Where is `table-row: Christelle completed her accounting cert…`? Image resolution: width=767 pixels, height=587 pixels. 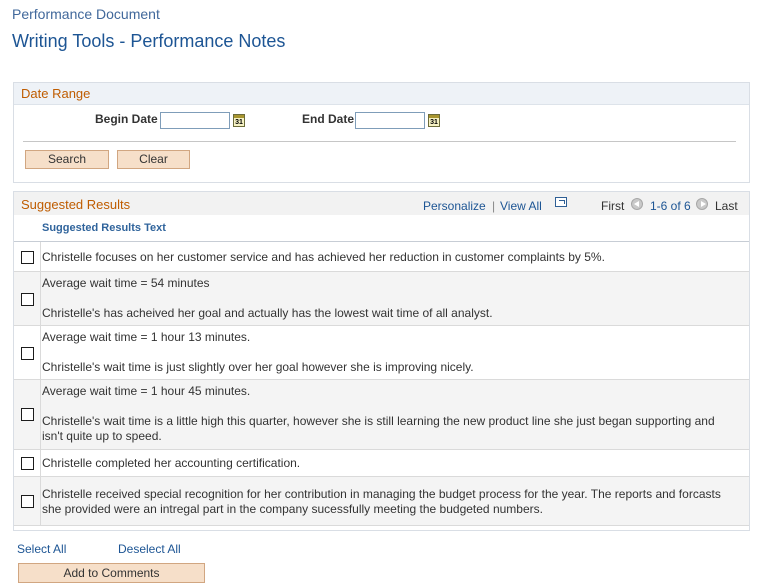
table-row: Christelle completed her accounting cert… is located at coordinates (381, 463).